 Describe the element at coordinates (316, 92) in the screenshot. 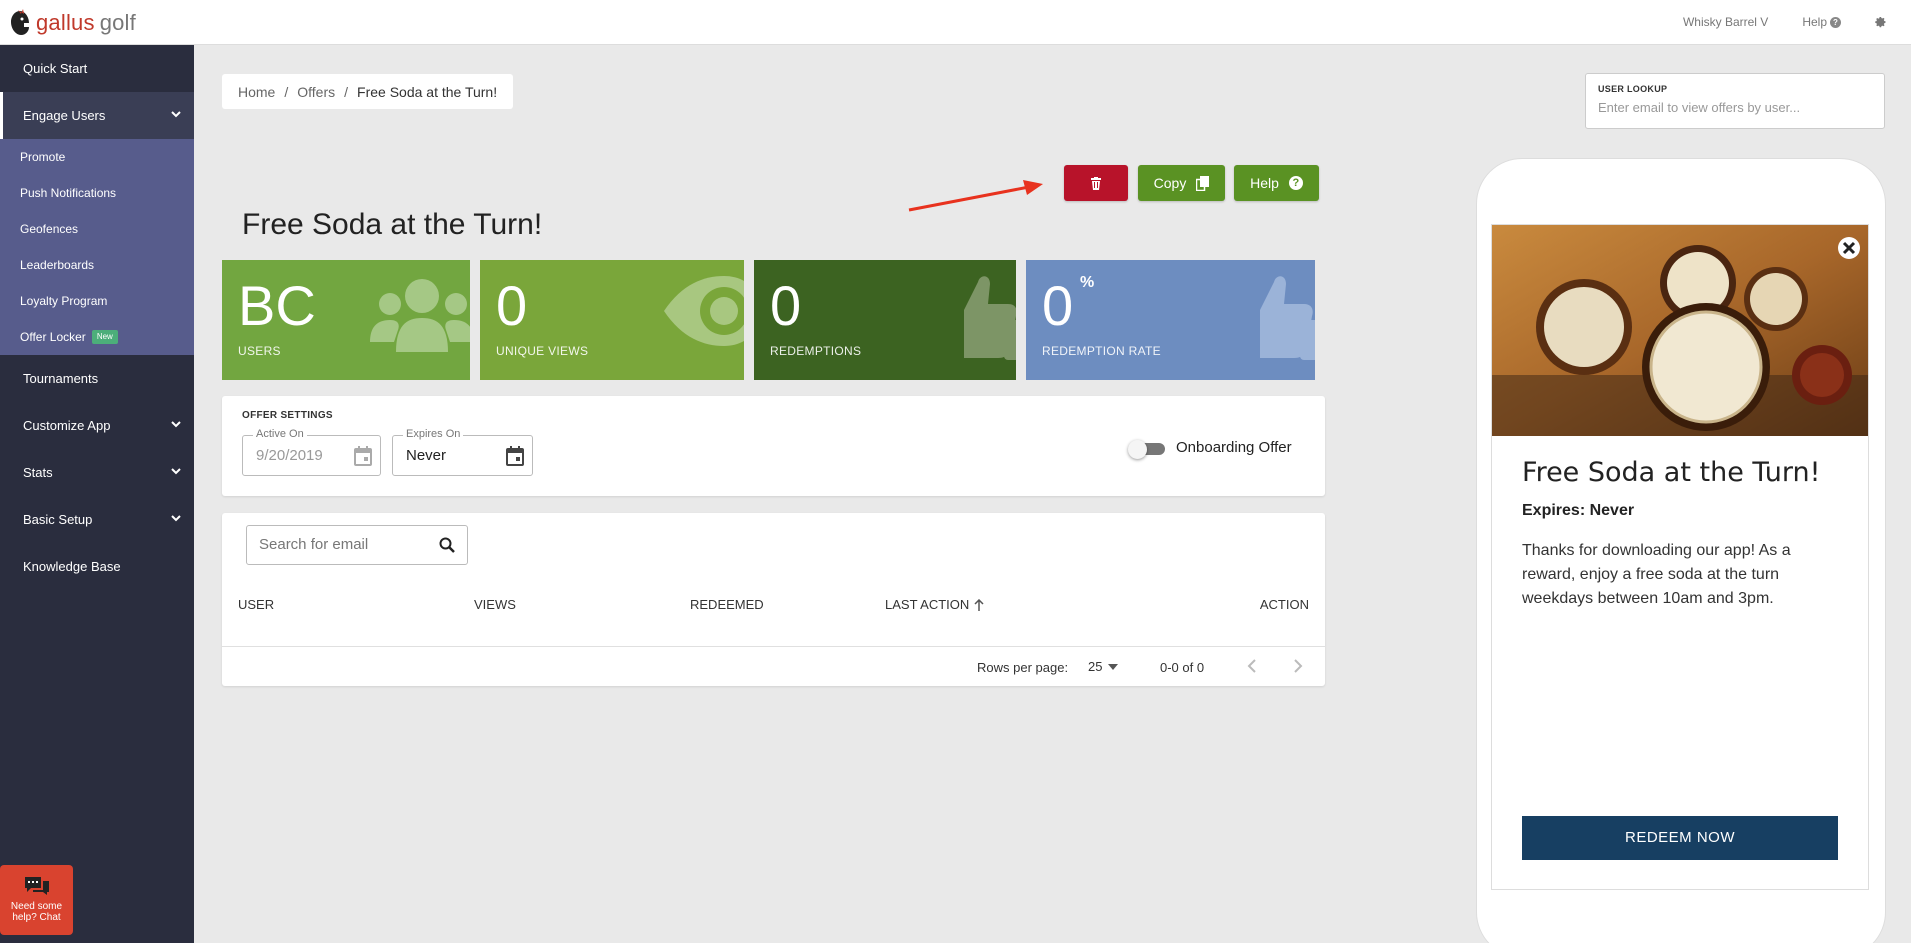

I see `breadcrumb-offers: Offers` at that location.